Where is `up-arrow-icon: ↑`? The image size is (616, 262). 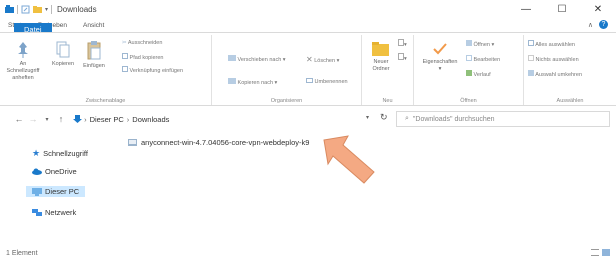 up-arrow-icon: ↑ is located at coordinates (61, 119).